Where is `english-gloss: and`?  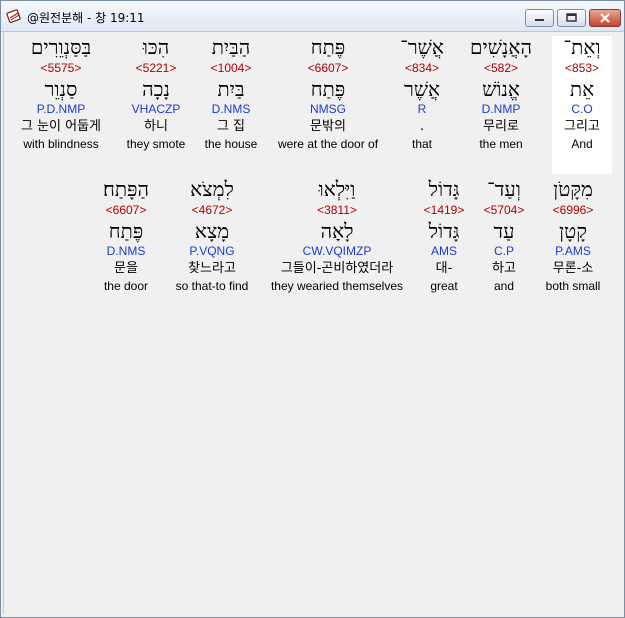 english-gloss: and is located at coordinates (504, 286).